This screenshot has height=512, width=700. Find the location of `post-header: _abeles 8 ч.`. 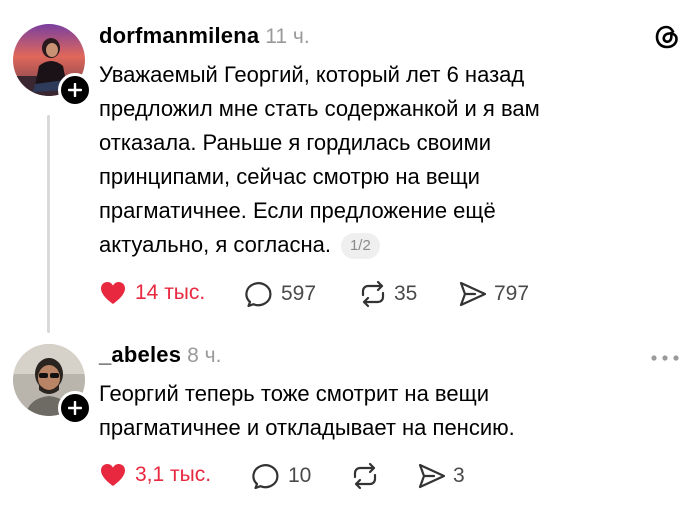

post-header: _abeles 8 ч. is located at coordinates (160, 355).